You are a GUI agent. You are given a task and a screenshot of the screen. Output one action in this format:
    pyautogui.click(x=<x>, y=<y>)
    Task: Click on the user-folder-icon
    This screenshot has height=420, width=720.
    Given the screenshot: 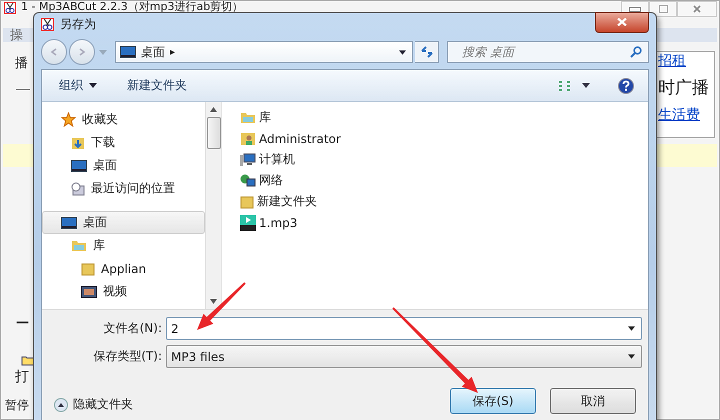 What is the action you would take?
    pyautogui.click(x=248, y=139)
    